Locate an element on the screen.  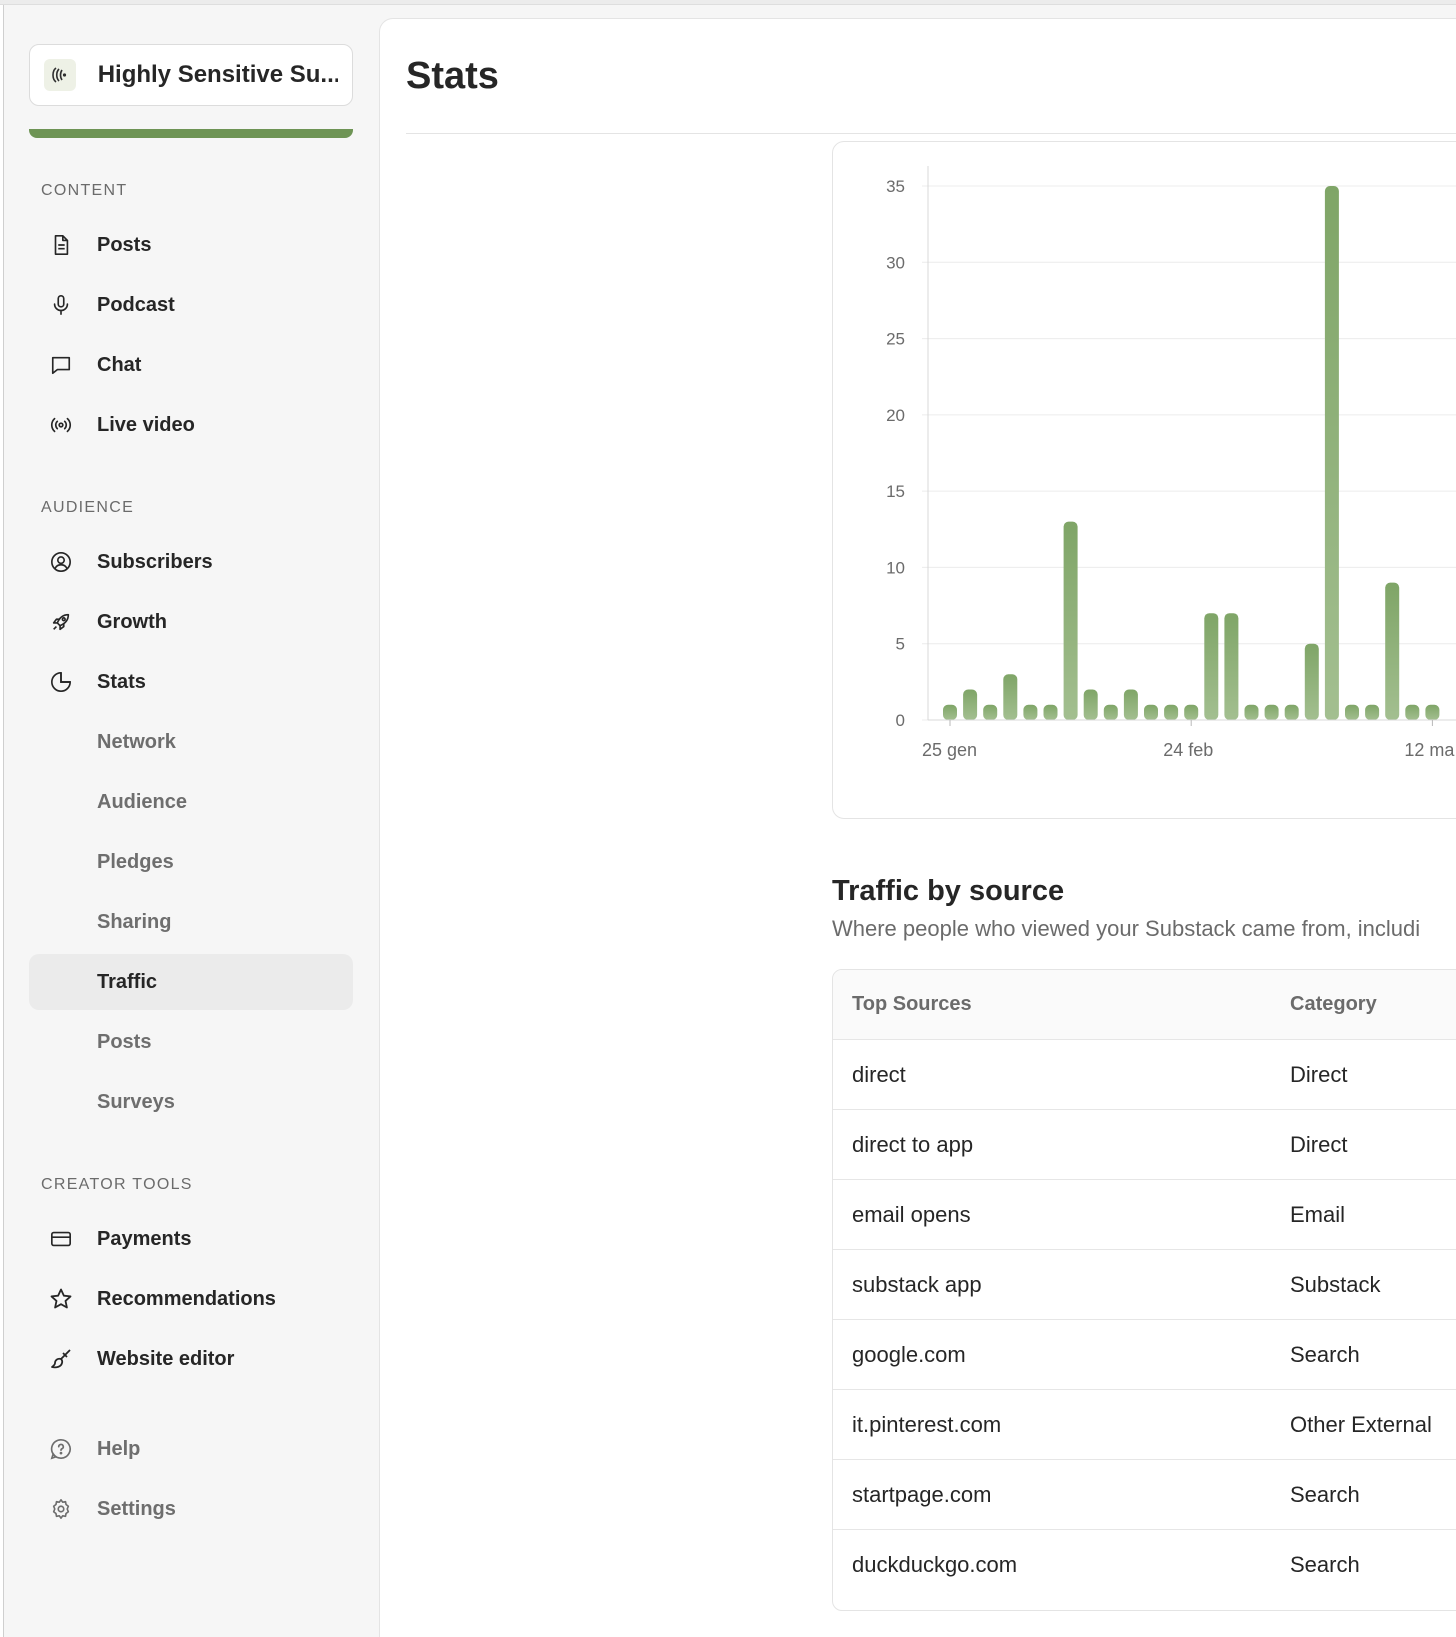
source-cell: google.com is located at coordinates (909, 1354).